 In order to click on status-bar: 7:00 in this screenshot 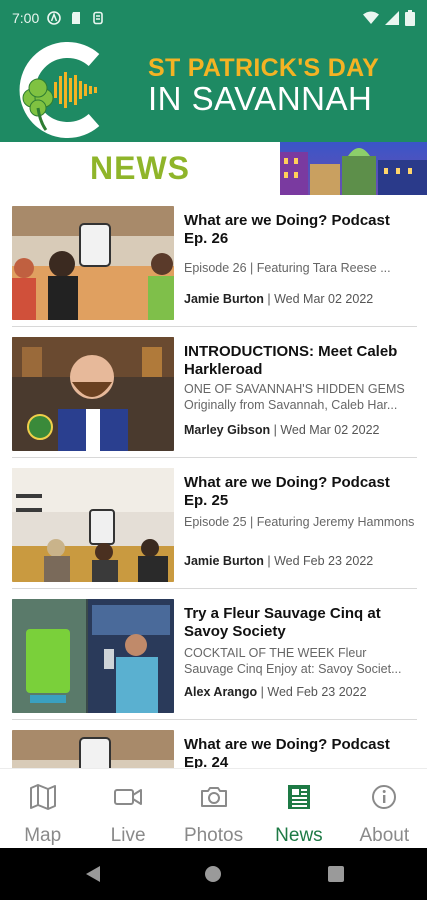, I will do `click(213, 18)`.